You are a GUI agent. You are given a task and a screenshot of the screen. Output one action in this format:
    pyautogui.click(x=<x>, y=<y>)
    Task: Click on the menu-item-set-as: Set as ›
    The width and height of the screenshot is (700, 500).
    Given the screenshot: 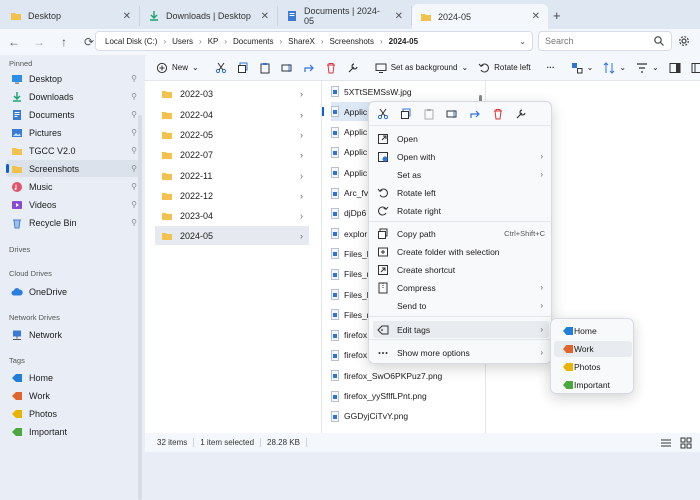 What is the action you would take?
    pyautogui.click(x=461, y=174)
    